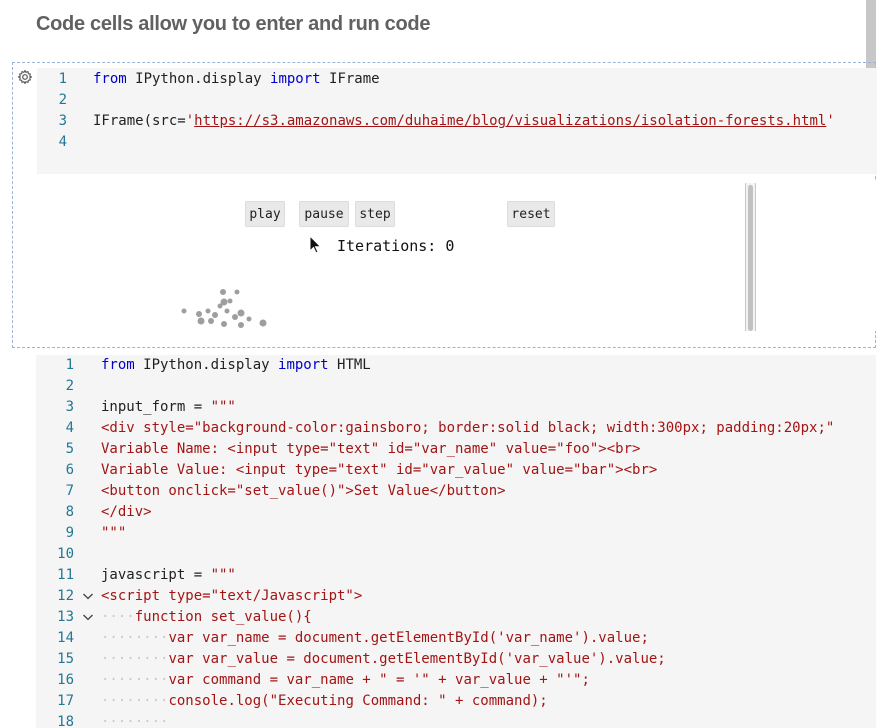  Describe the element at coordinates (349, 365) in the screenshot. I see `code-token: HTML` at that location.